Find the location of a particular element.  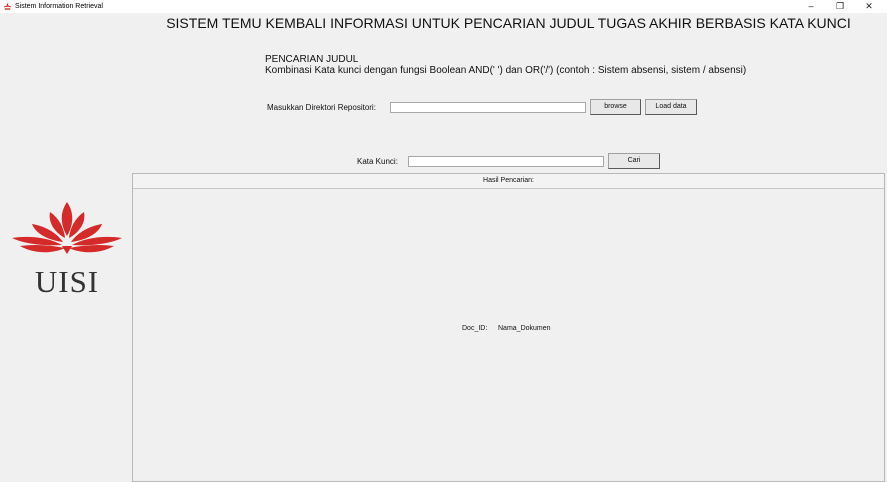

window-title: Sistem Information Retrieval is located at coordinates (59, 6).